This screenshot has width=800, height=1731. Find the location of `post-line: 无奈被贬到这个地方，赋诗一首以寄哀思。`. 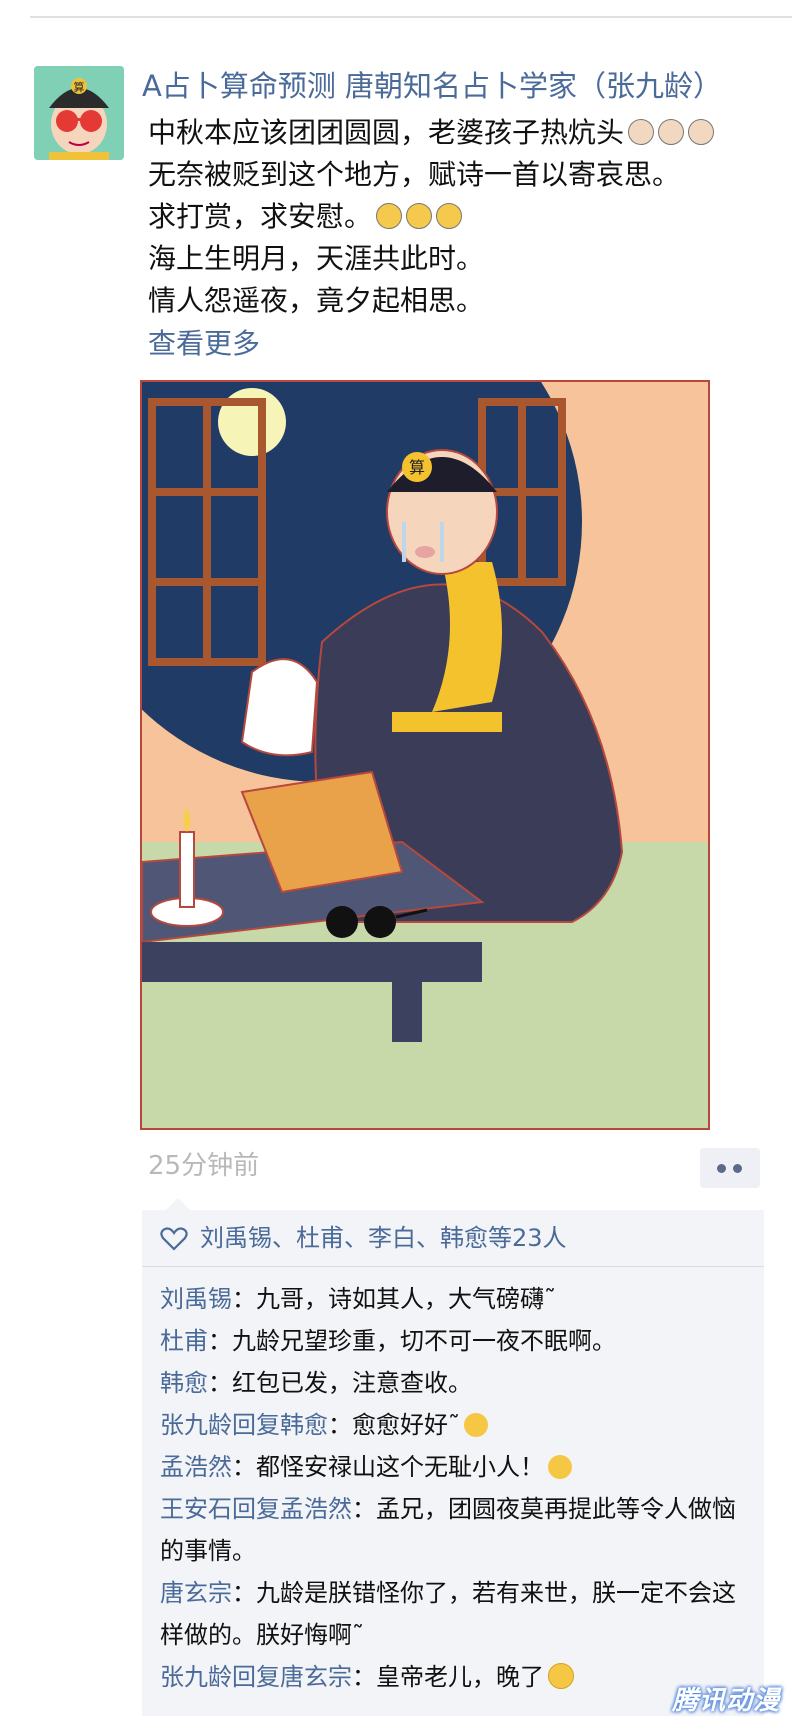

post-line: 无奈被贬到这个地方，赋诗一首以寄哀思。 is located at coordinates (468, 175).